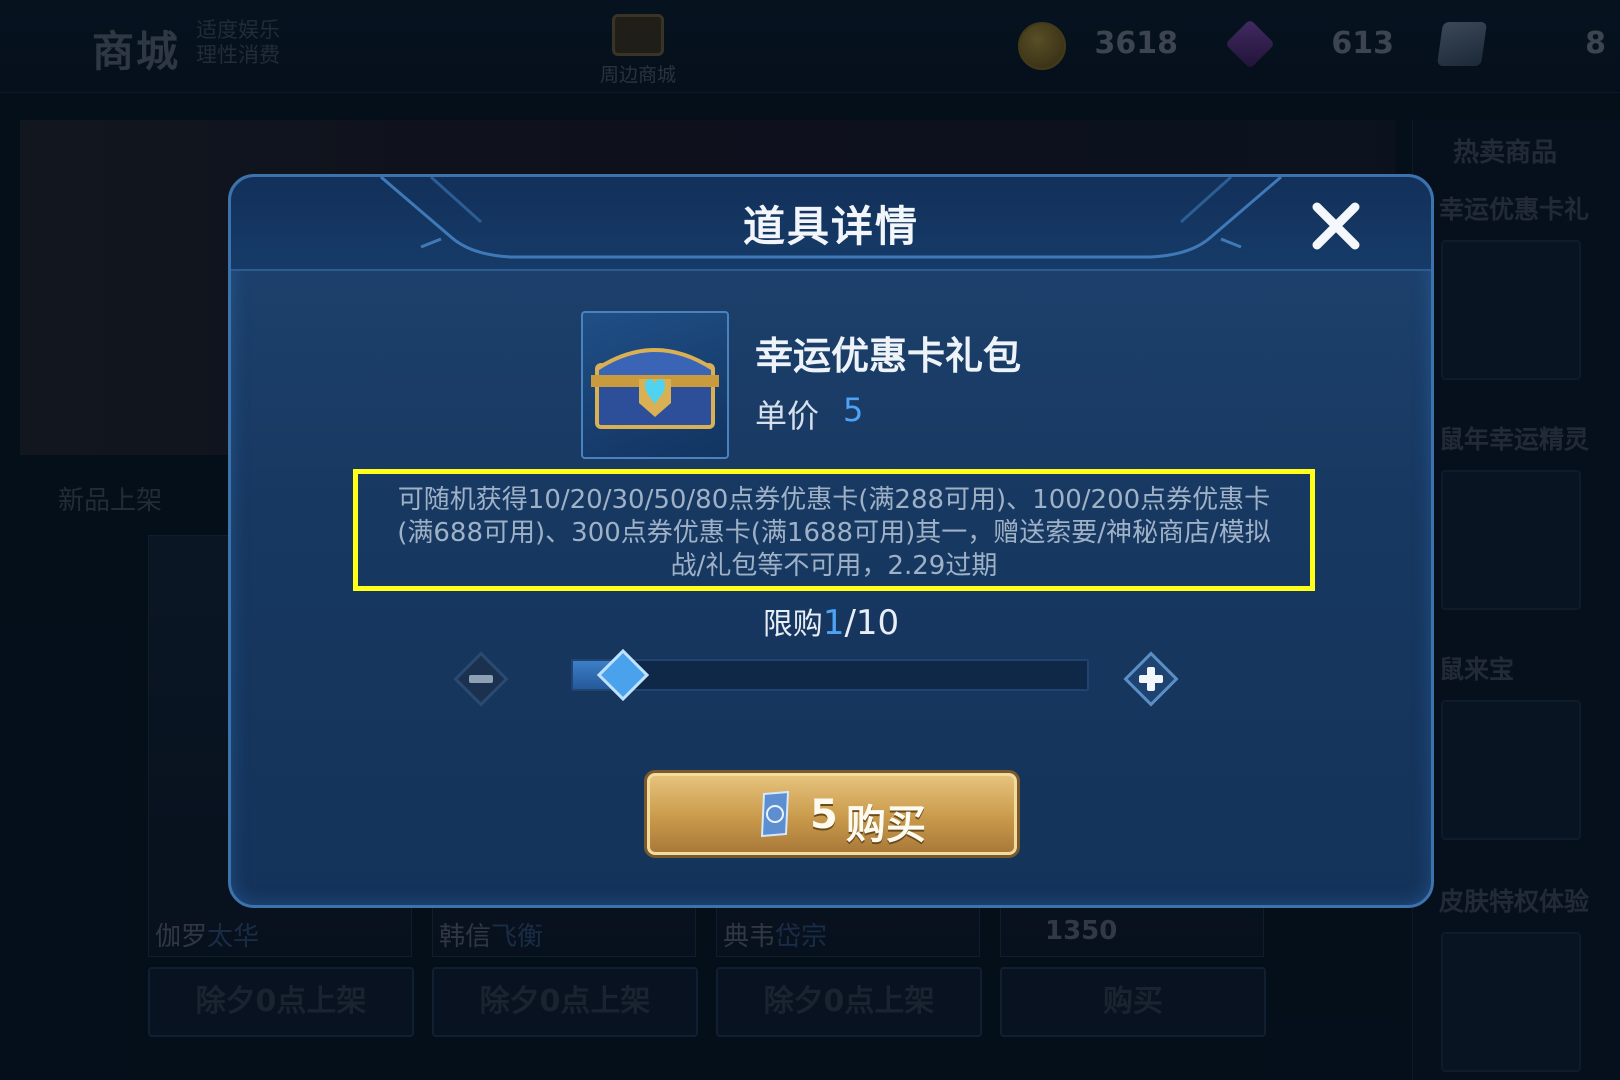  I want to click on buy-price: 5, so click(824, 815).